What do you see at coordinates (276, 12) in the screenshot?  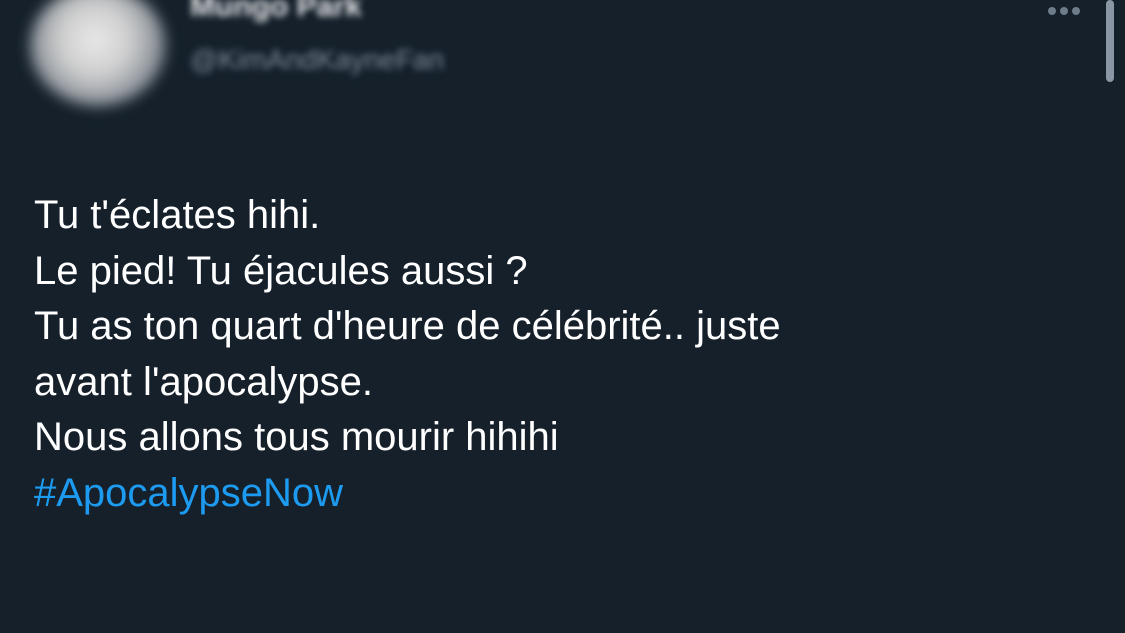 I see `author-display-name: Mungo Park` at bounding box center [276, 12].